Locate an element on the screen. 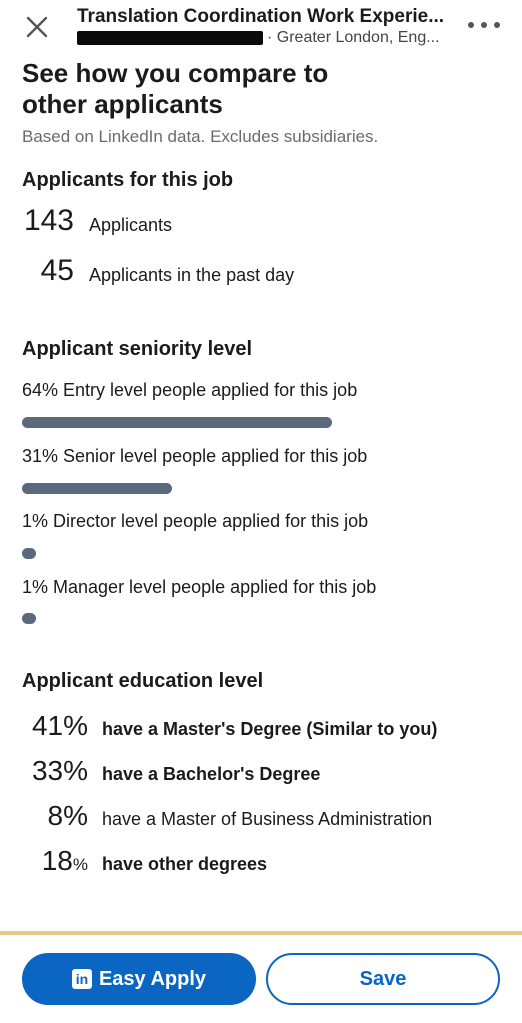 The width and height of the screenshot is (522, 1023). seniority-director-bar-track is located at coordinates (261, 553).